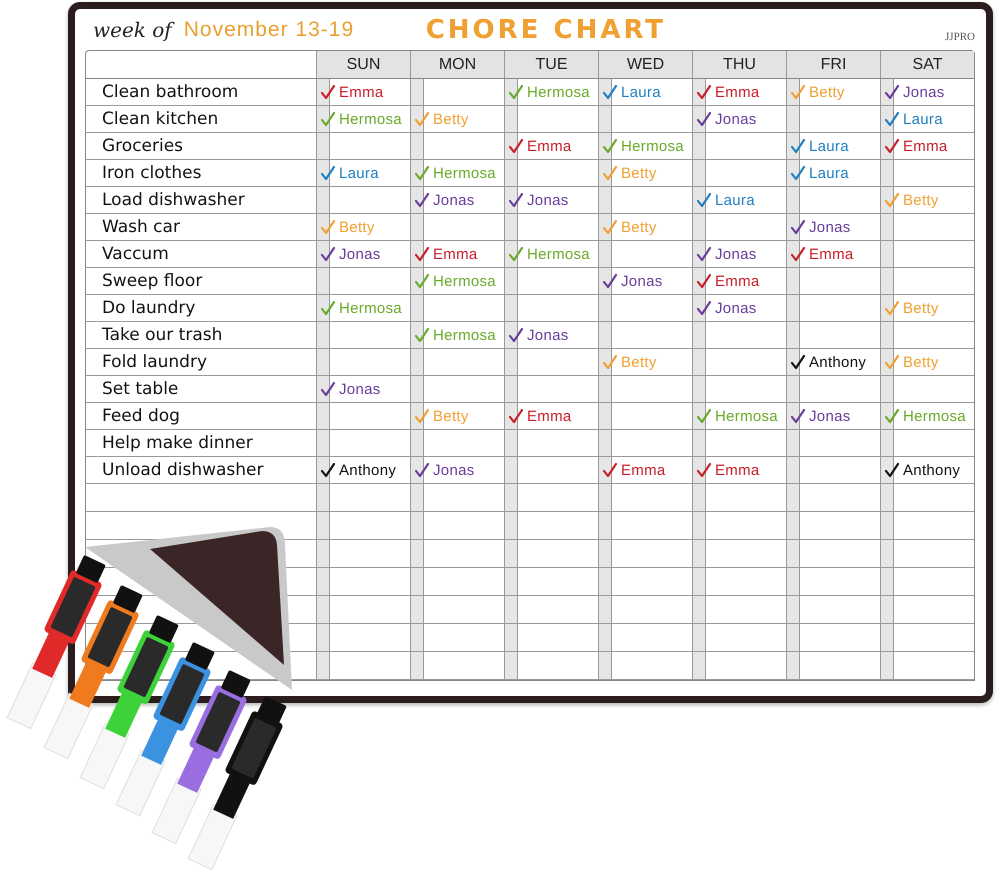 The width and height of the screenshot is (1000, 895). What do you see at coordinates (132, 30) in the screenshot?
I see `week-label: week of` at bounding box center [132, 30].